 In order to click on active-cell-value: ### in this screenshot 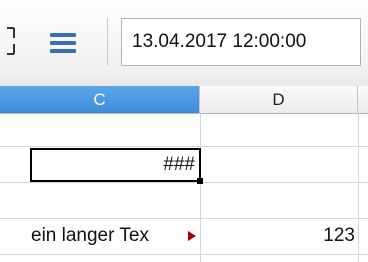, I will do `click(179, 164)`.